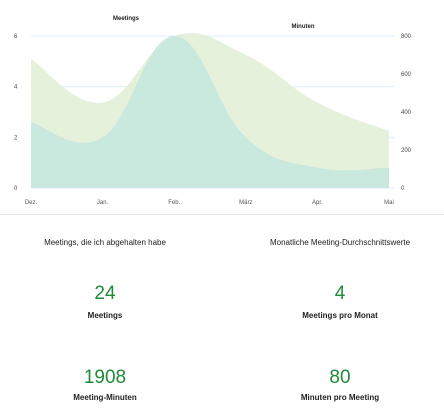  I want to click on x-tick-2: Feb., so click(174, 203).